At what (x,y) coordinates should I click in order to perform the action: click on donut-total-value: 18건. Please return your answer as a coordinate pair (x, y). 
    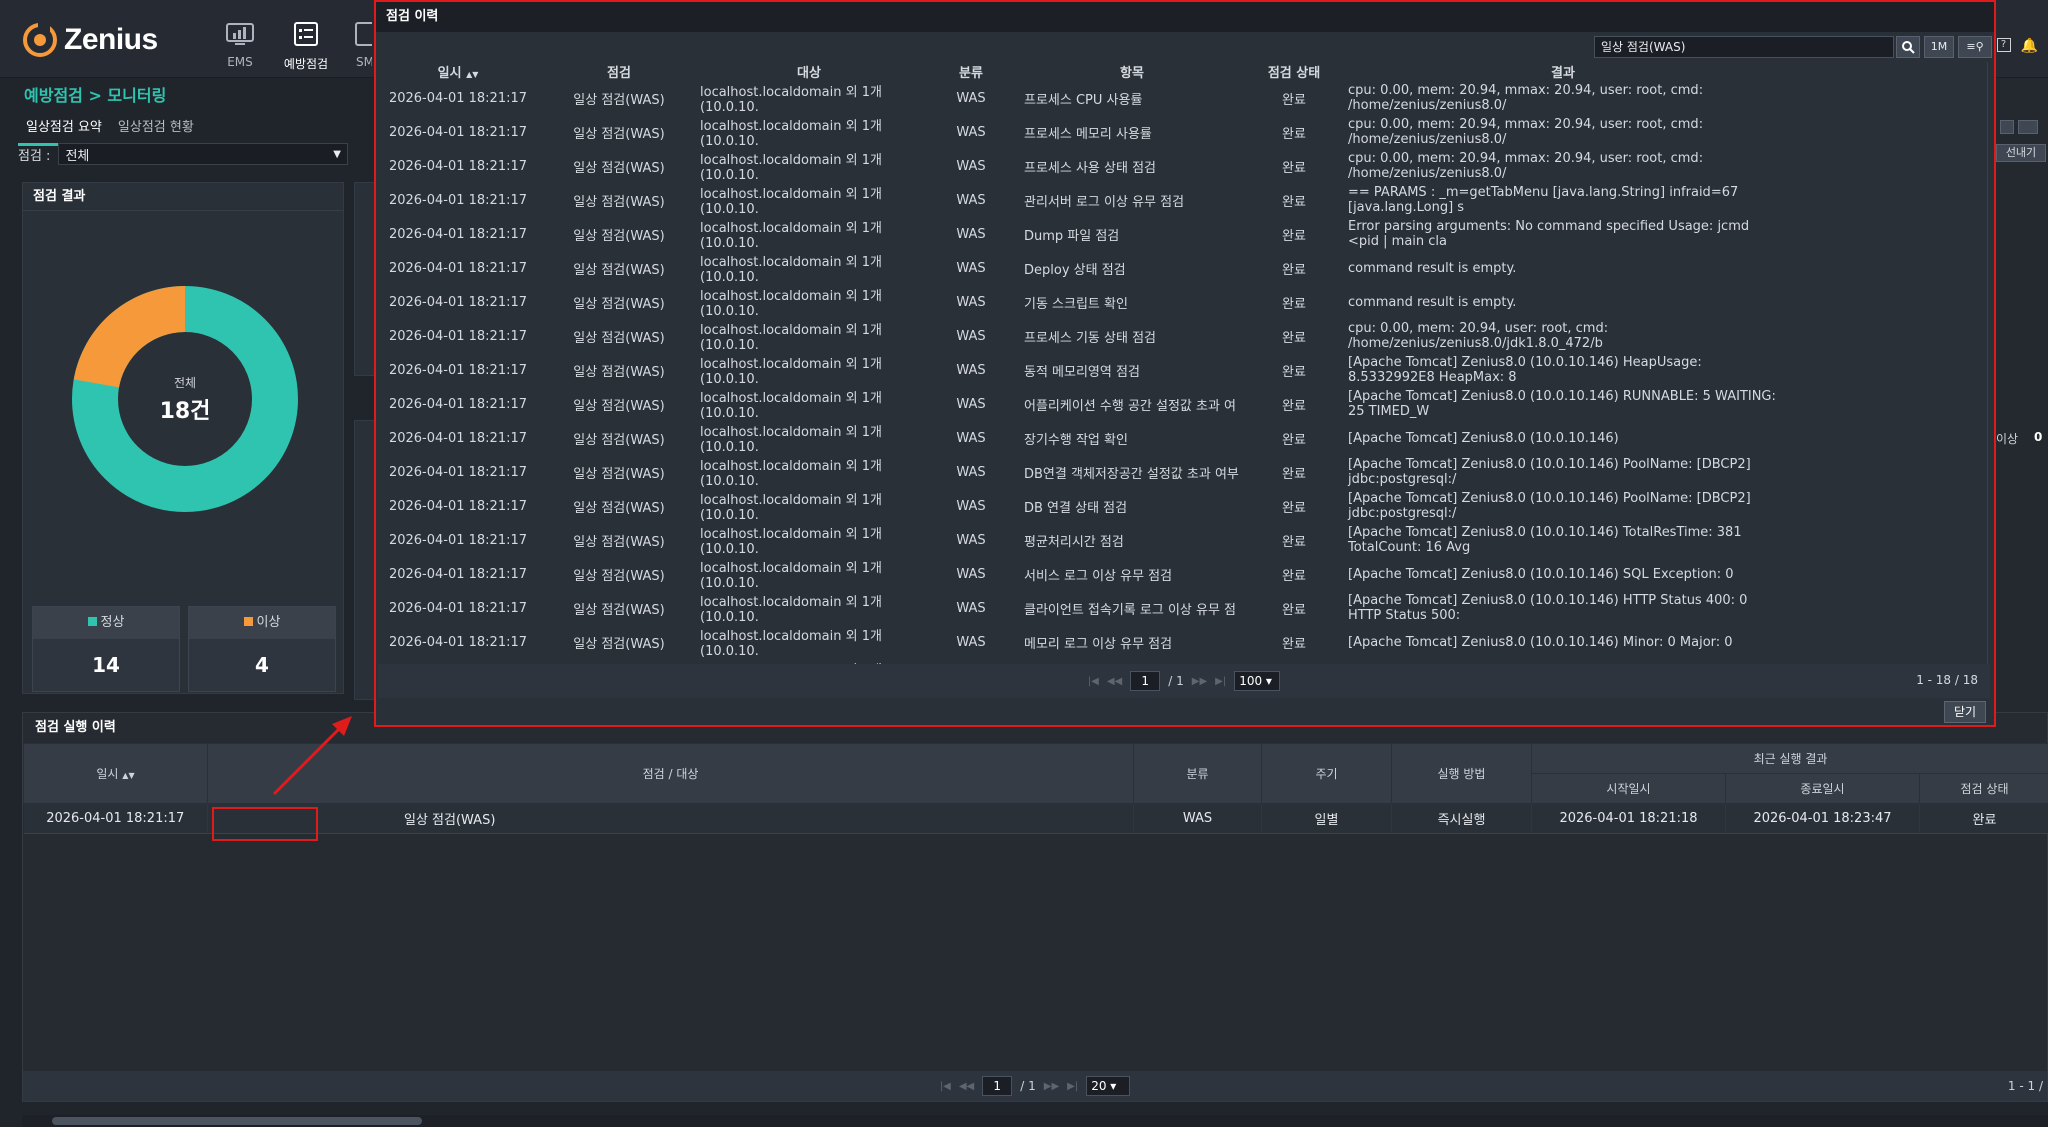
    Looking at the image, I should click on (185, 411).